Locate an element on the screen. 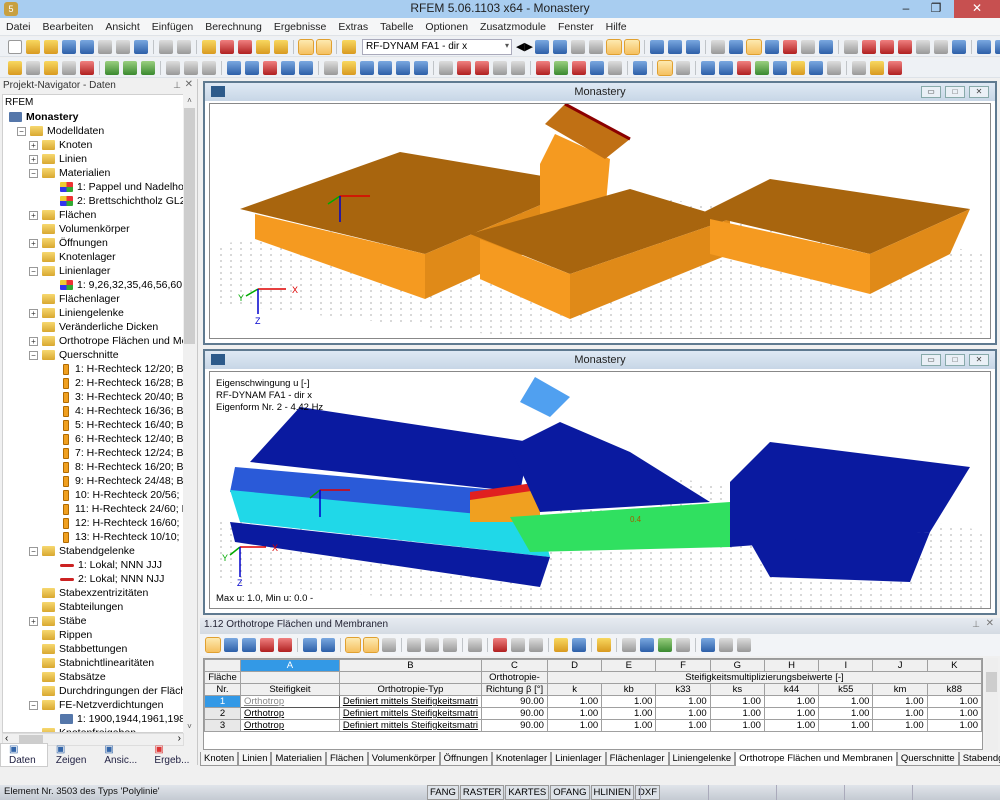 The width and height of the screenshot is (1000, 800). column-letter-K: K is located at coordinates (954, 665).